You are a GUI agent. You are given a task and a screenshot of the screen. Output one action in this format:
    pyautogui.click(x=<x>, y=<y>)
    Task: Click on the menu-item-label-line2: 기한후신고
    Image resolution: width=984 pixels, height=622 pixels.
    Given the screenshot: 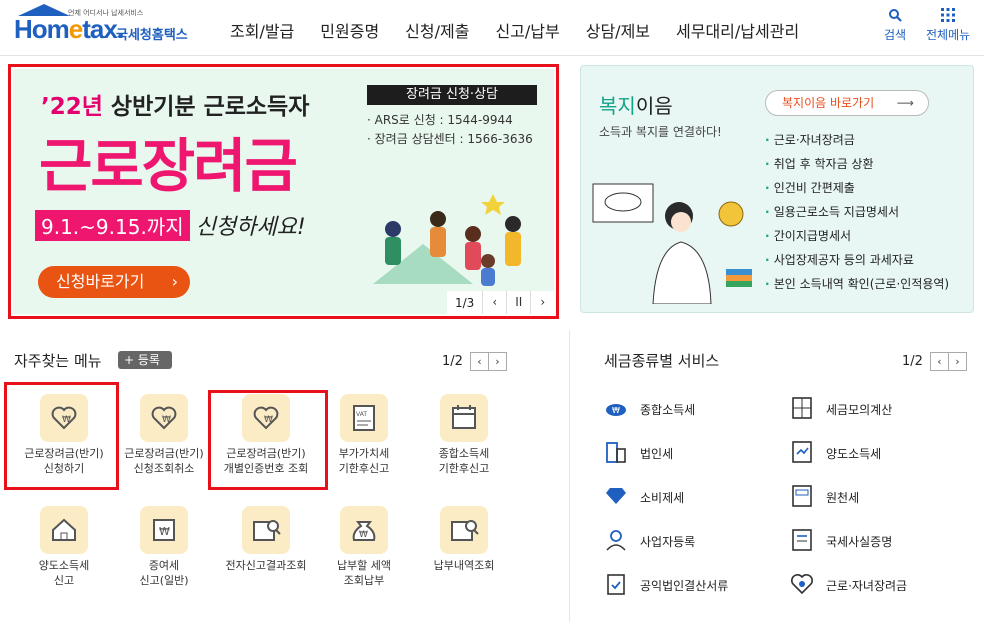 What is the action you would take?
    pyautogui.click(x=364, y=468)
    